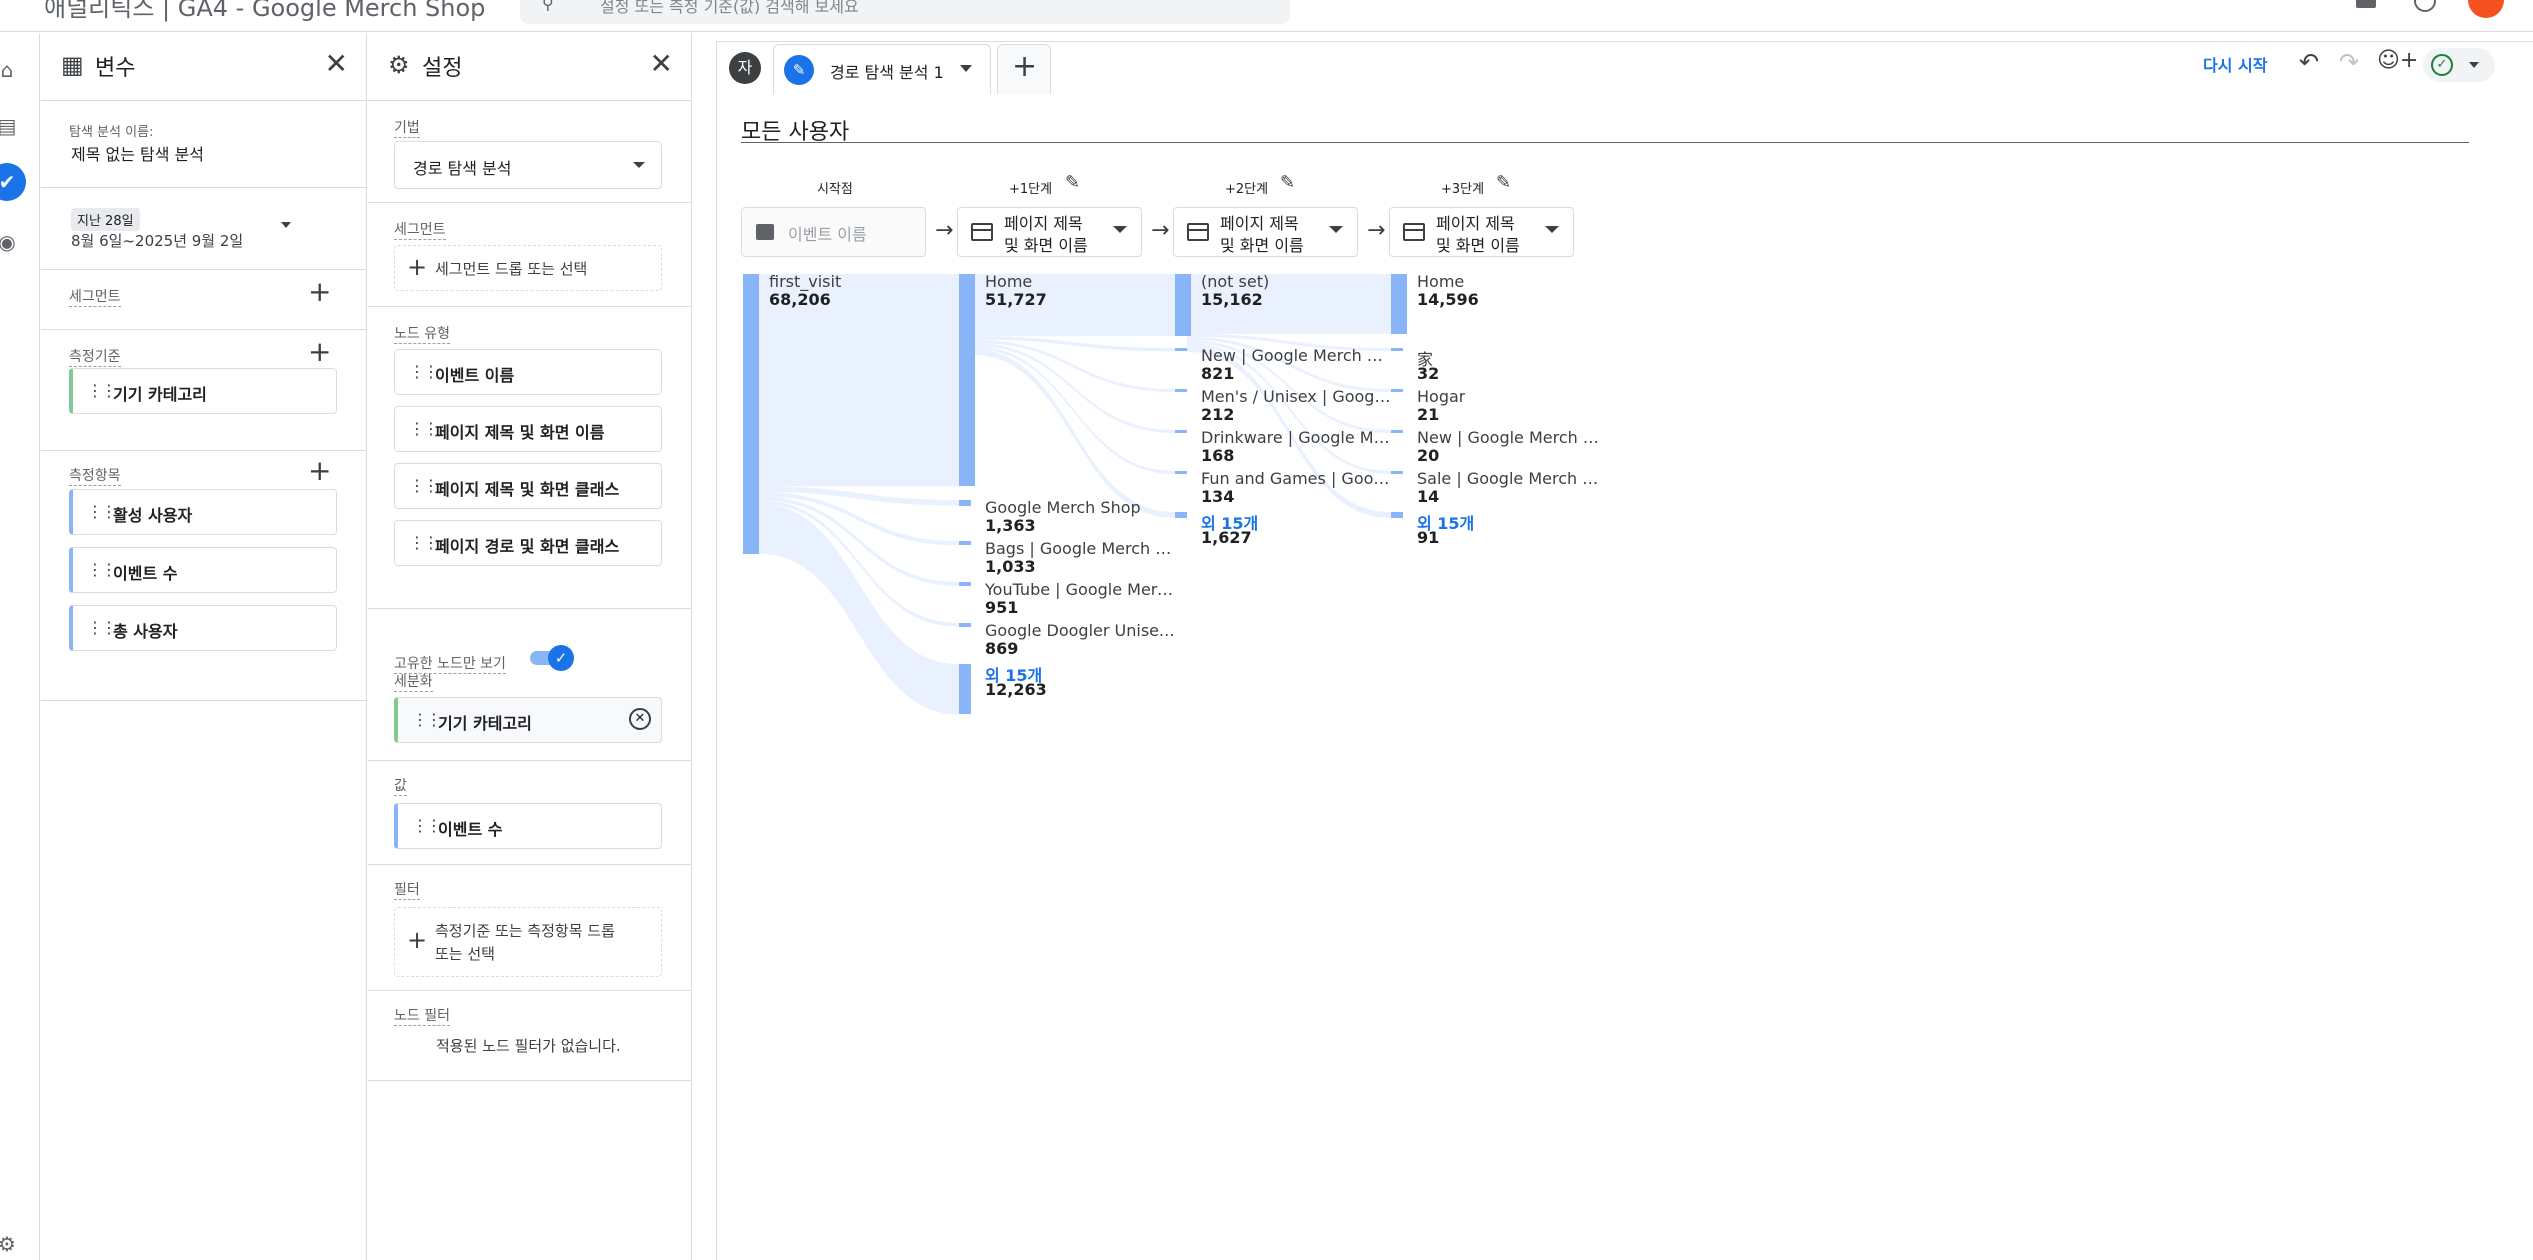  Describe the element at coordinates (2349, 62) in the screenshot. I see `redo-icon: ↷` at that location.